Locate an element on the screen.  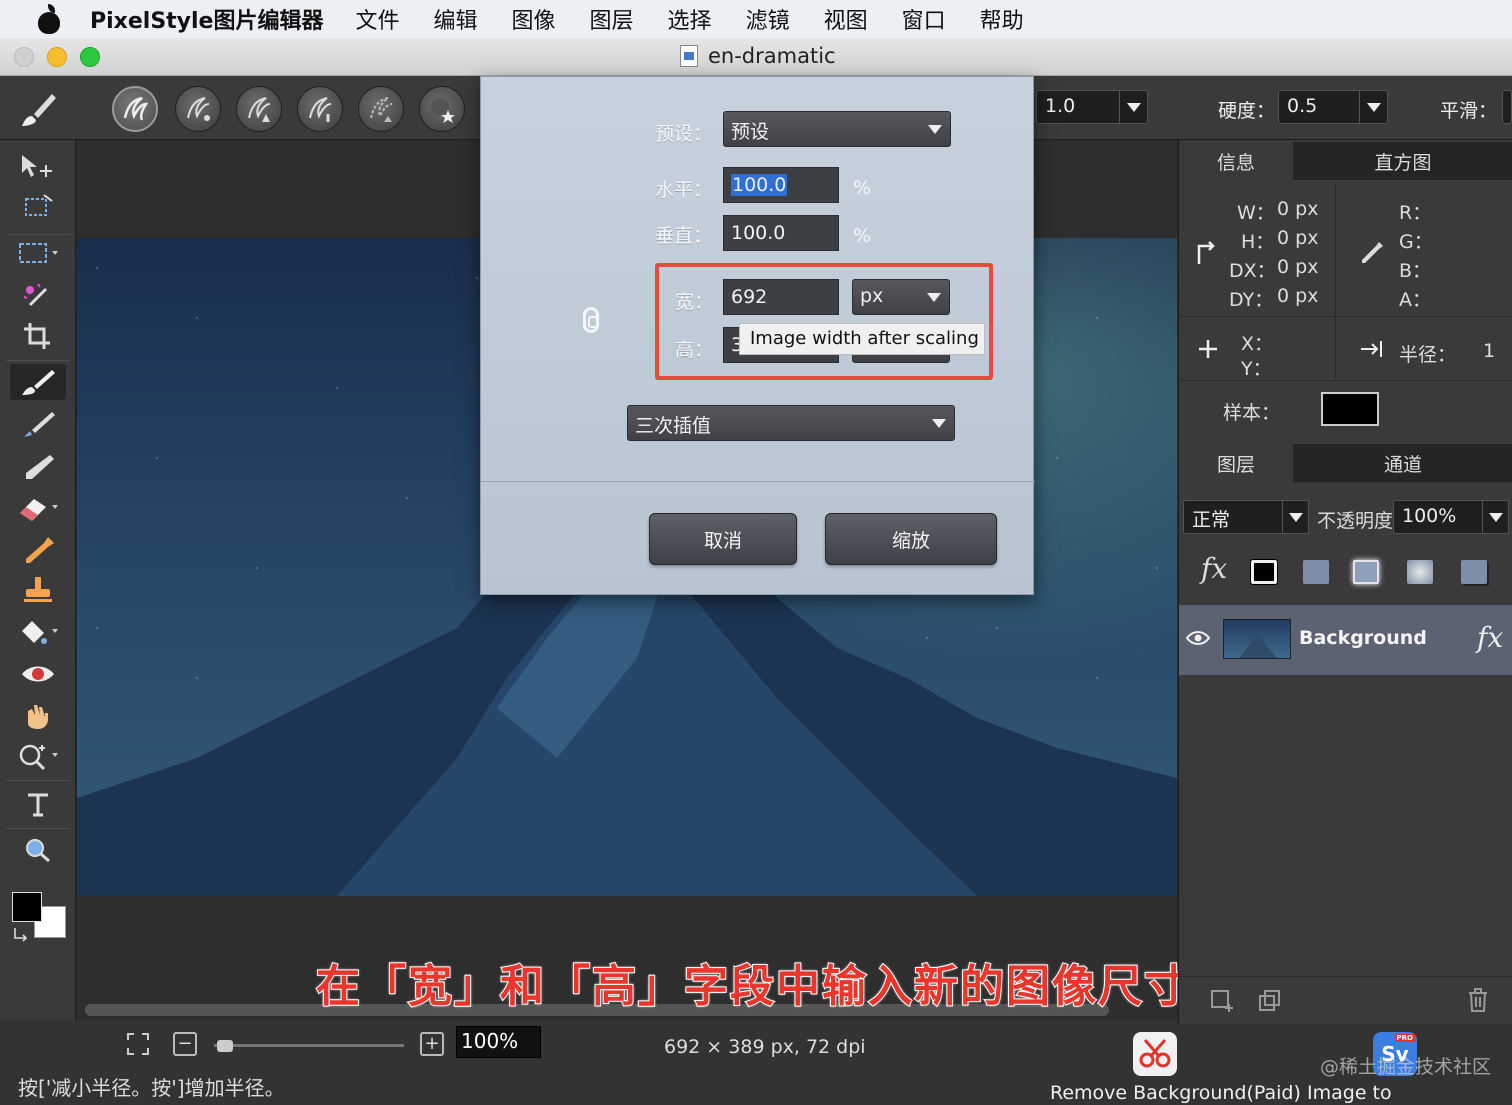
tab-channels: 通道 is located at coordinates (1402, 463).